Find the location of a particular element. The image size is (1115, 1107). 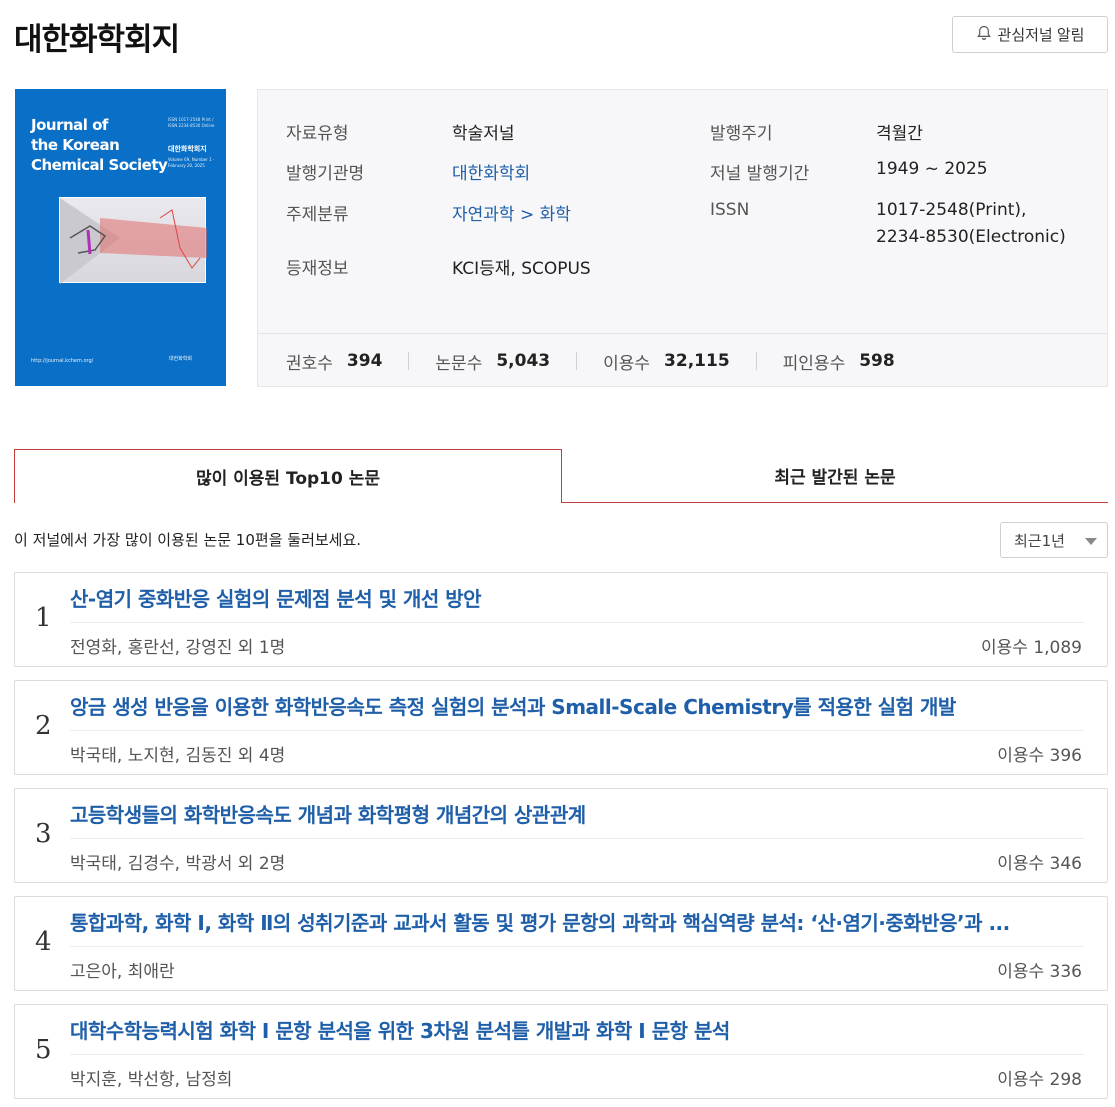

cover-volume: Volume 69, Number 1 · February 20, 2025 is located at coordinates (191, 162).